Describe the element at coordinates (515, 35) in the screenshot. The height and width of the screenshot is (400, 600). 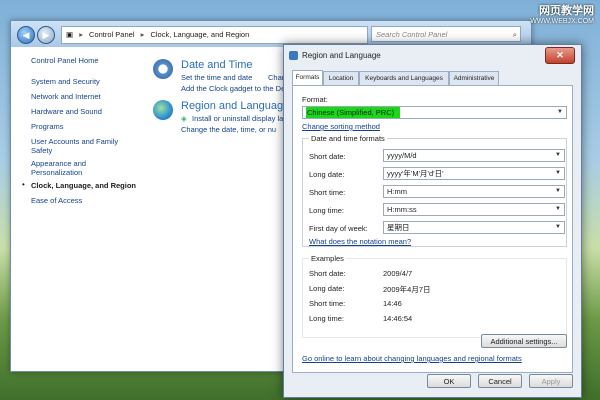
I see `search-icon: ⌕` at that location.